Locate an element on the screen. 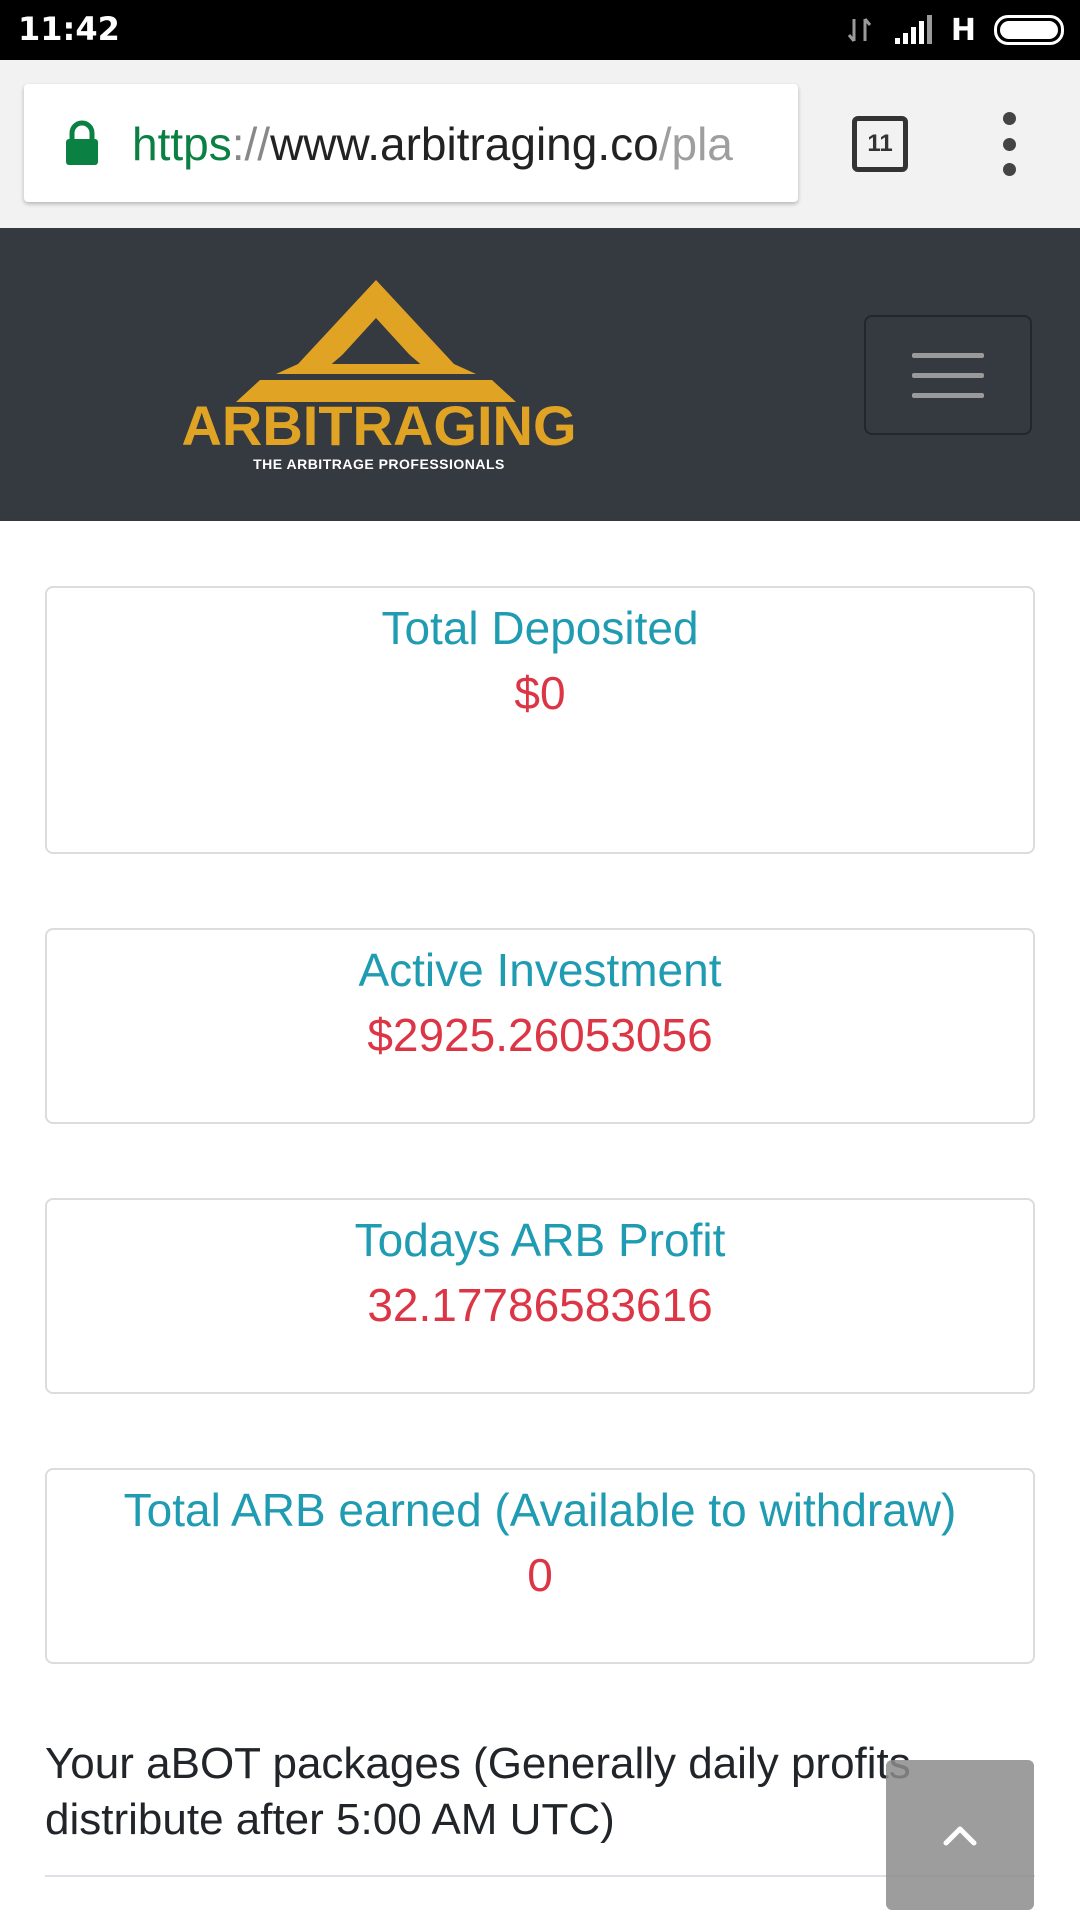 This screenshot has height=1920, width=1080. logo-mark-icon is located at coordinates (376, 341).